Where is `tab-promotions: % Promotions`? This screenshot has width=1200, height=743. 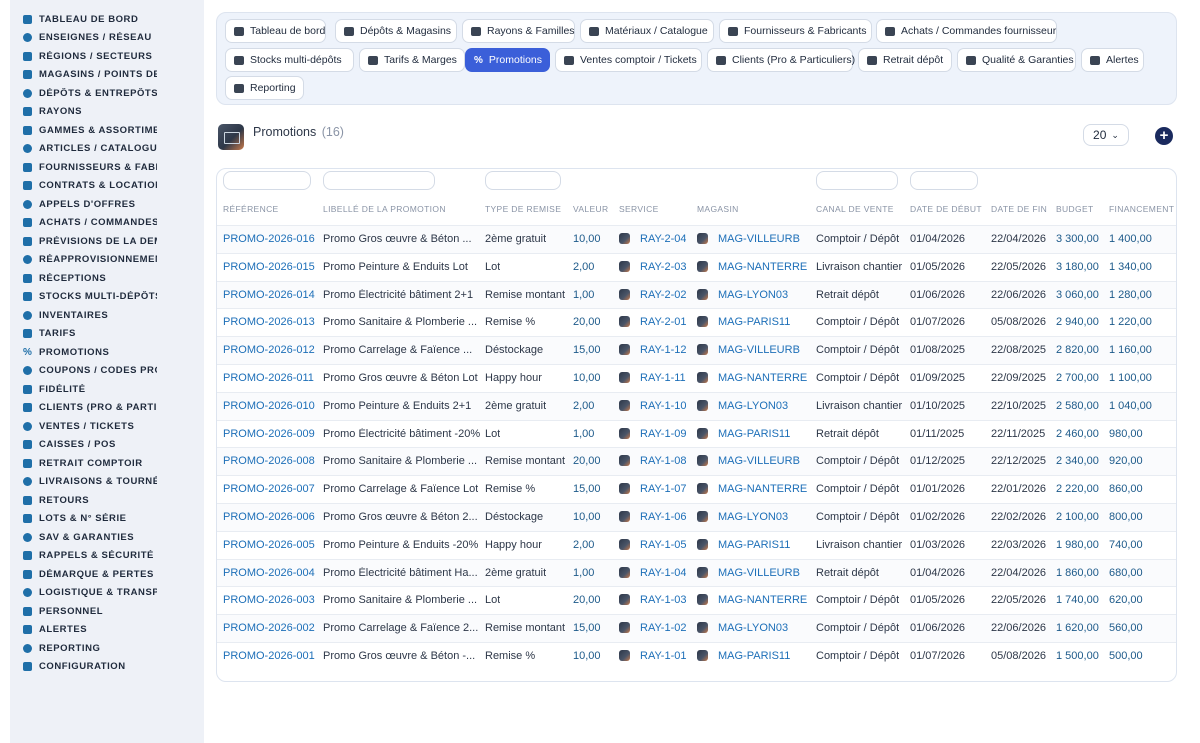 tab-promotions: % Promotions is located at coordinates (507, 60).